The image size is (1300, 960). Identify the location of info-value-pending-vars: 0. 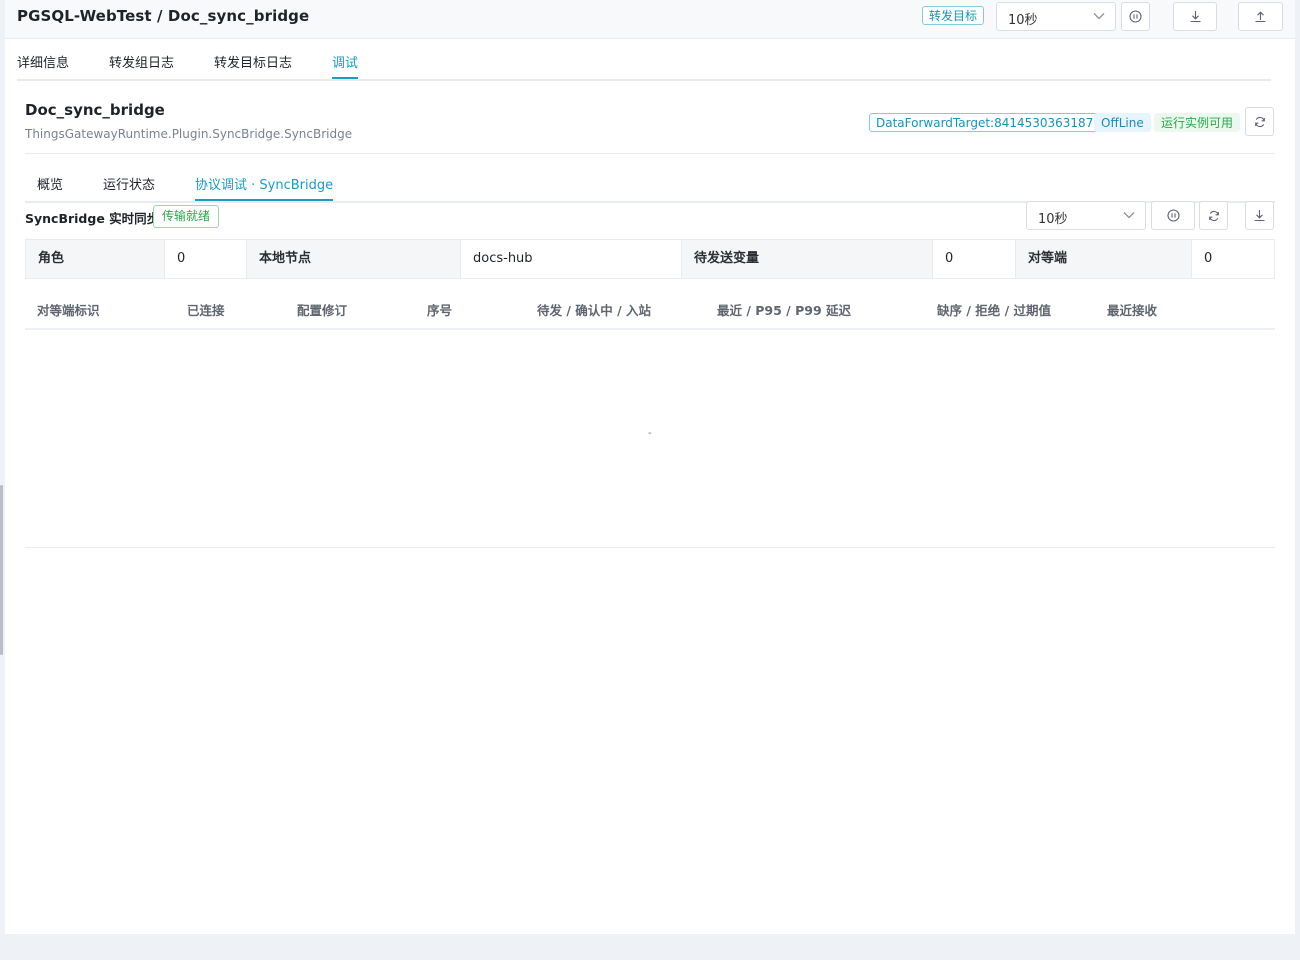
(974, 259).